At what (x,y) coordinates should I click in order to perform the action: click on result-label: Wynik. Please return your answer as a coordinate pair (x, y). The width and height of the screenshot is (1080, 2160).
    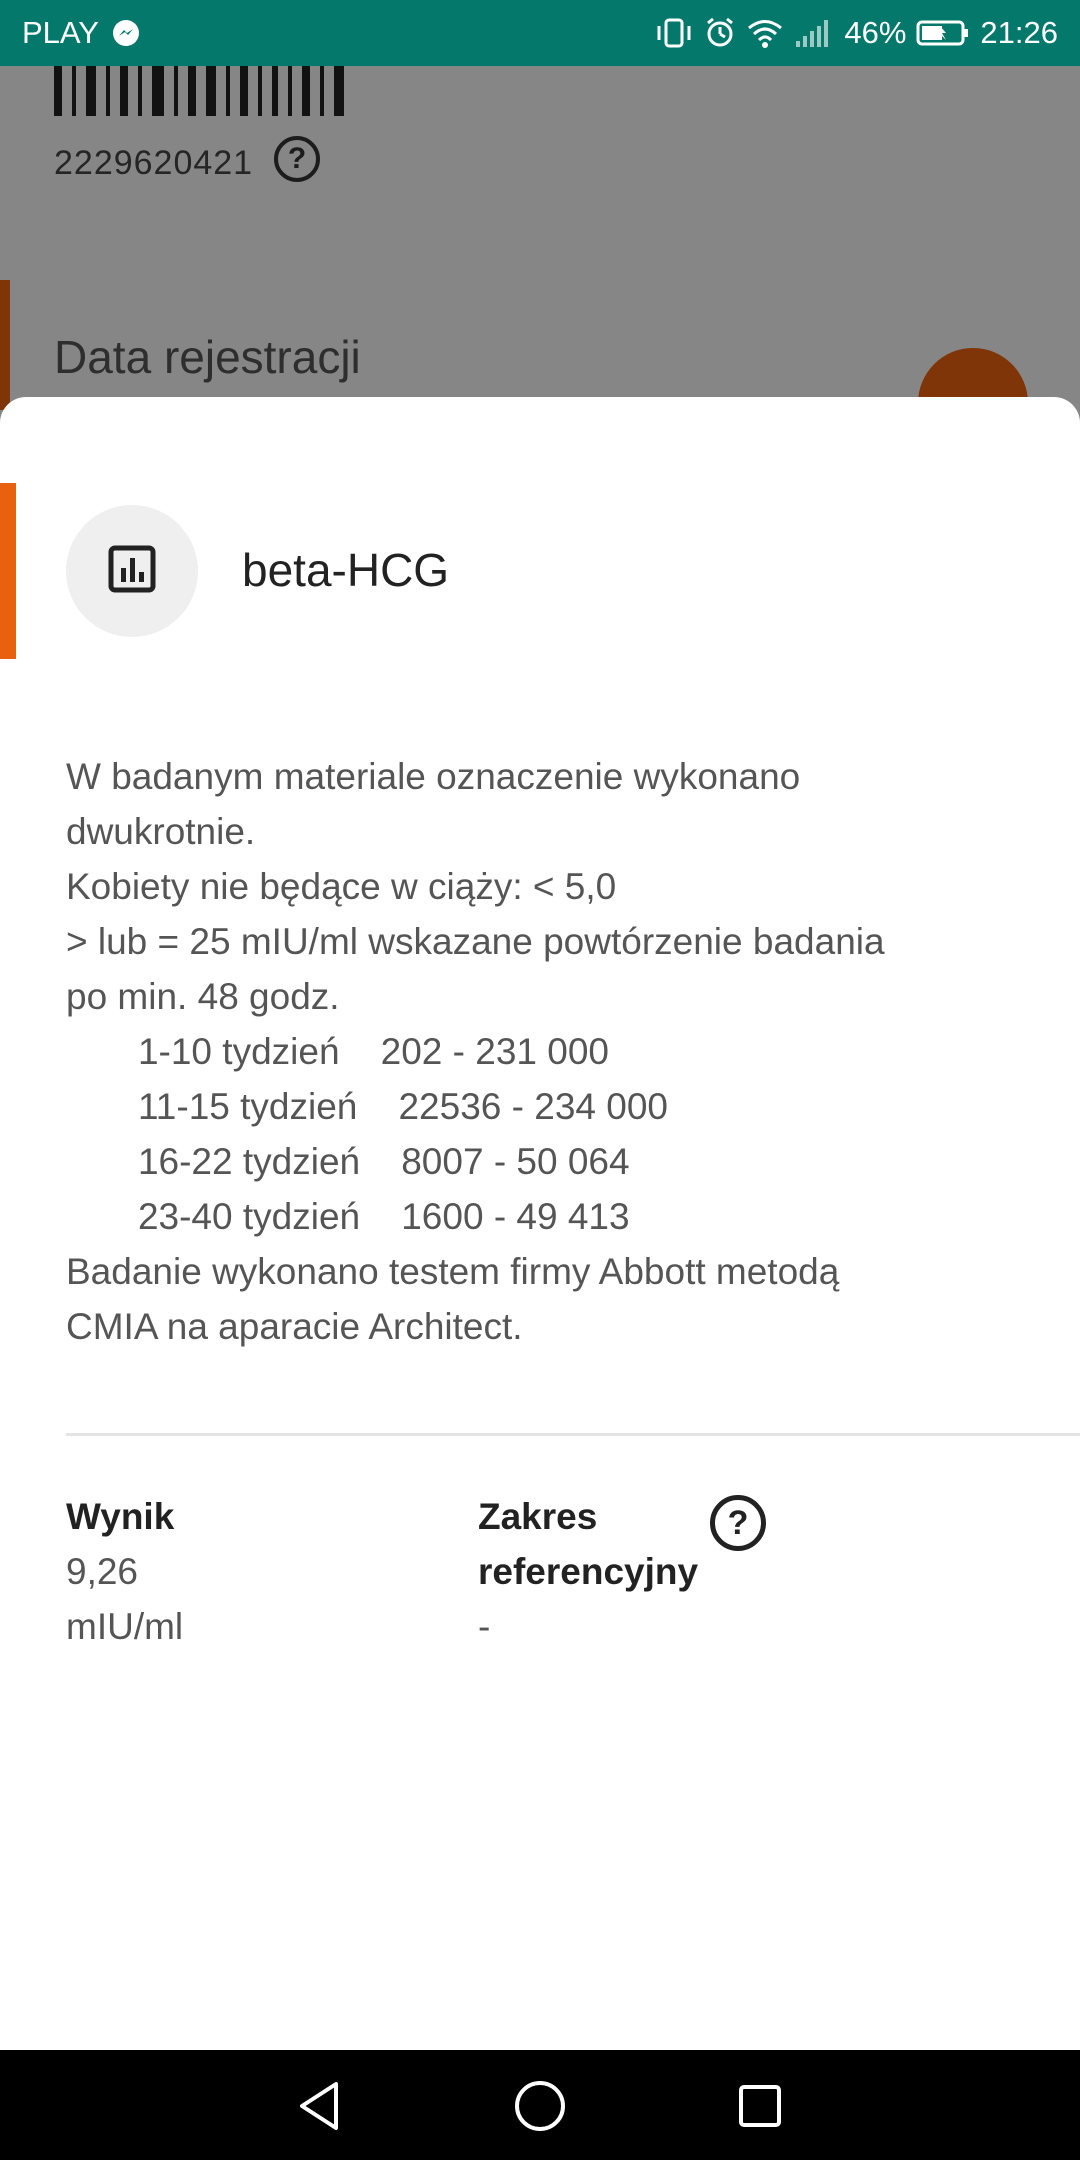
    Looking at the image, I should click on (120, 1516).